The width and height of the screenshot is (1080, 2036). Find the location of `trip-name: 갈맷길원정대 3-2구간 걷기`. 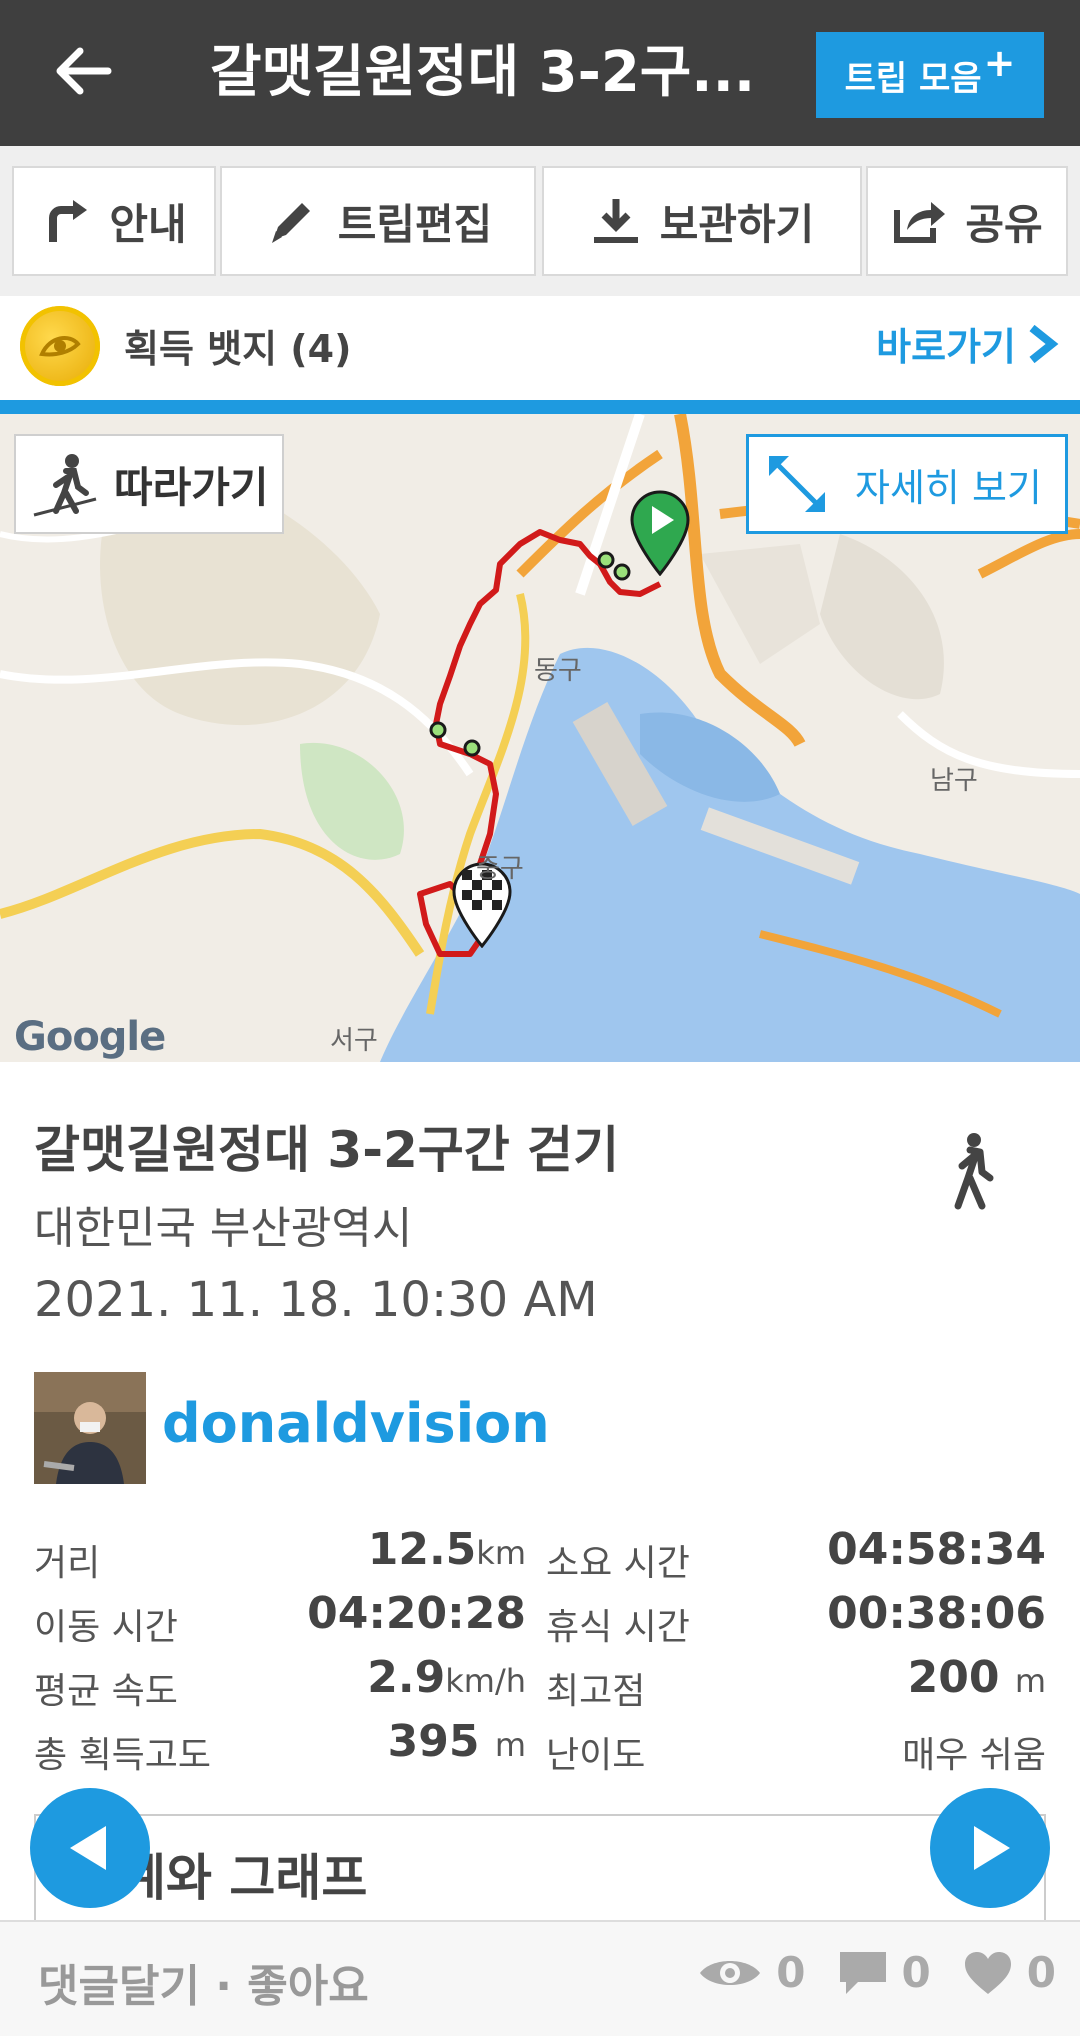

trip-name: 갈맷길원정대 3-2구간 걷기 is located at coordinates (327, 1150).